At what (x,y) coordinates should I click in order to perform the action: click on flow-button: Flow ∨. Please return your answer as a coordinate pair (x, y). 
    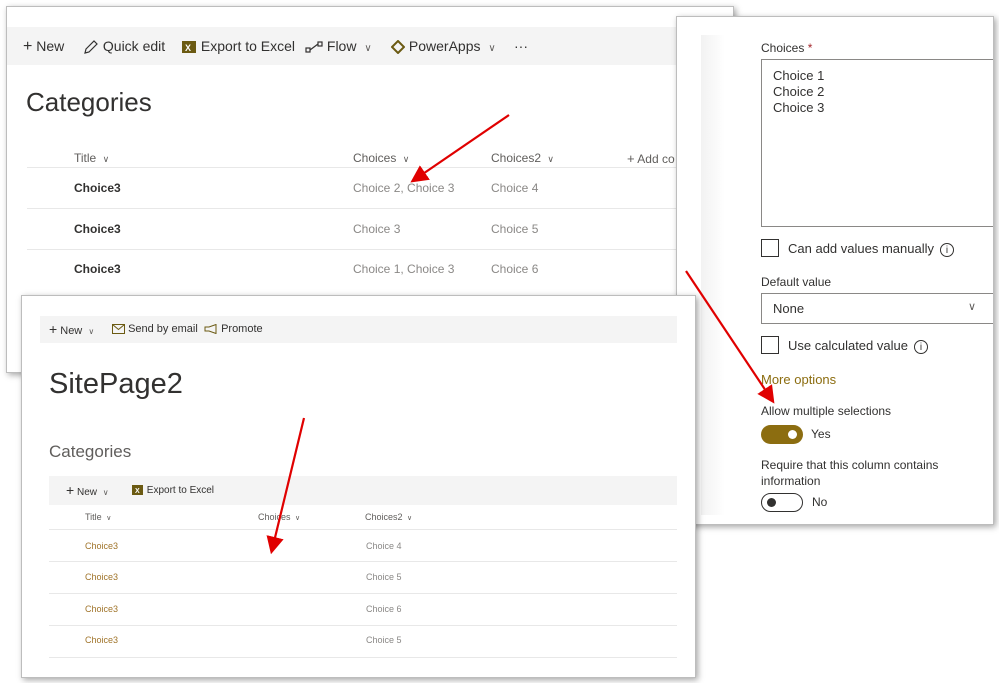
    Looking at the image, I should click on (338, 46).